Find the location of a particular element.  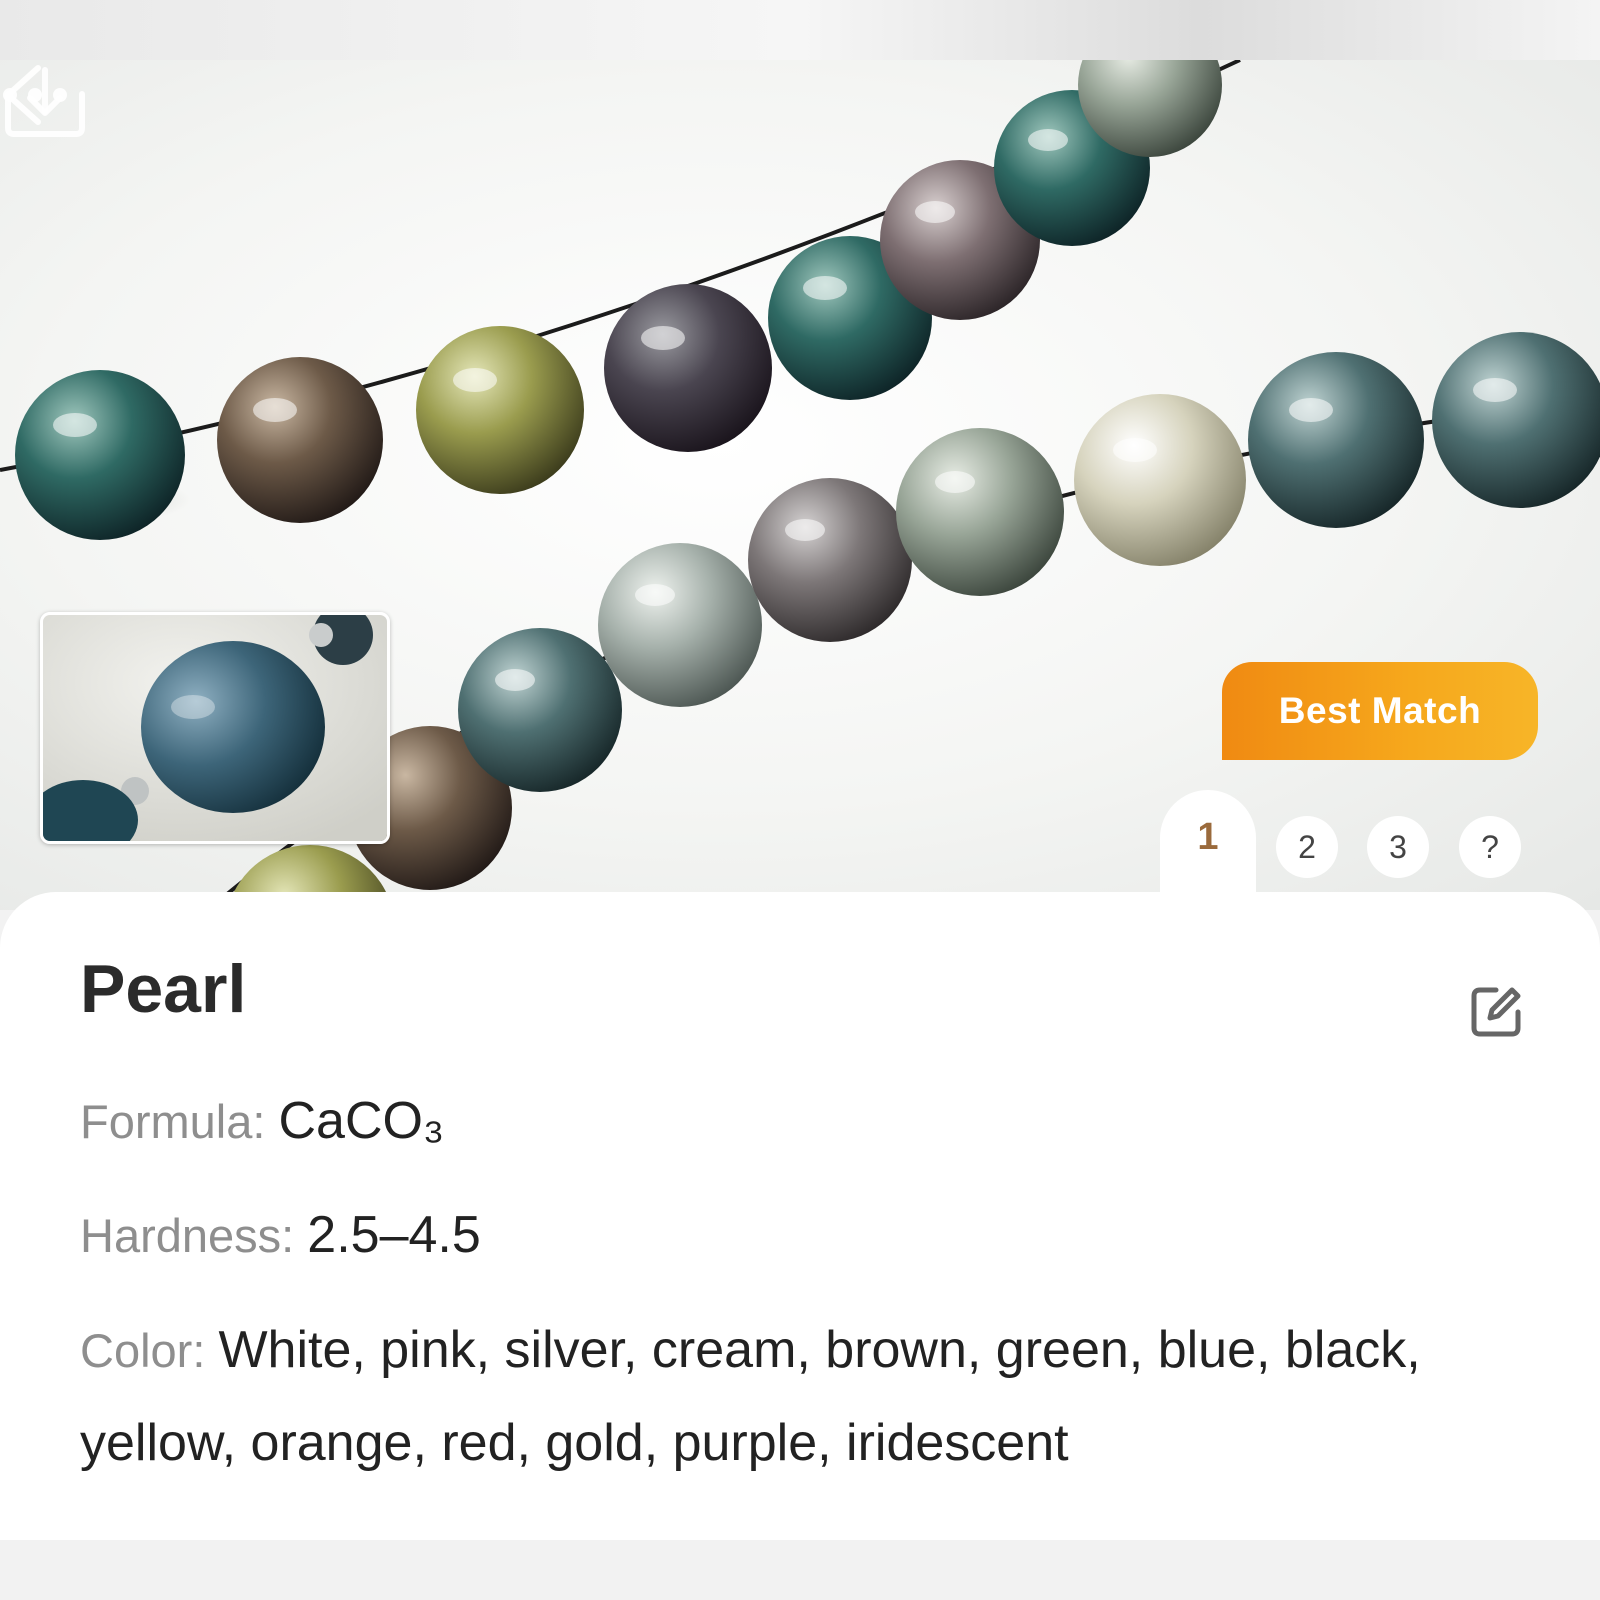

tab-1: 1 is located at coordinates (1208, 855).